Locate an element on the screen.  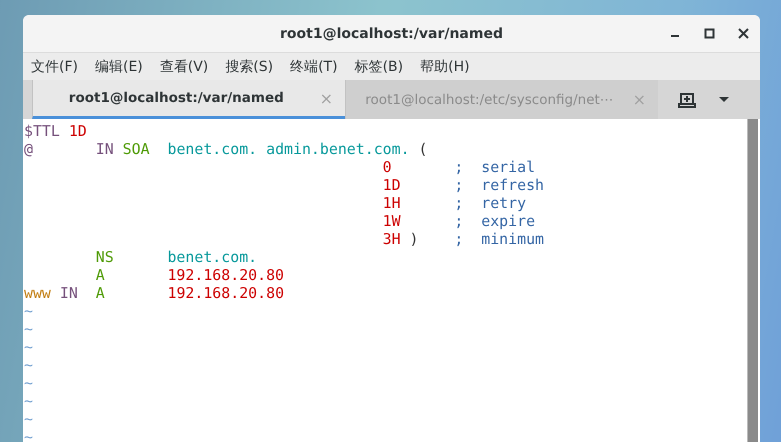
menu-item: 搜索(S) is located at coordinates (249, 67).